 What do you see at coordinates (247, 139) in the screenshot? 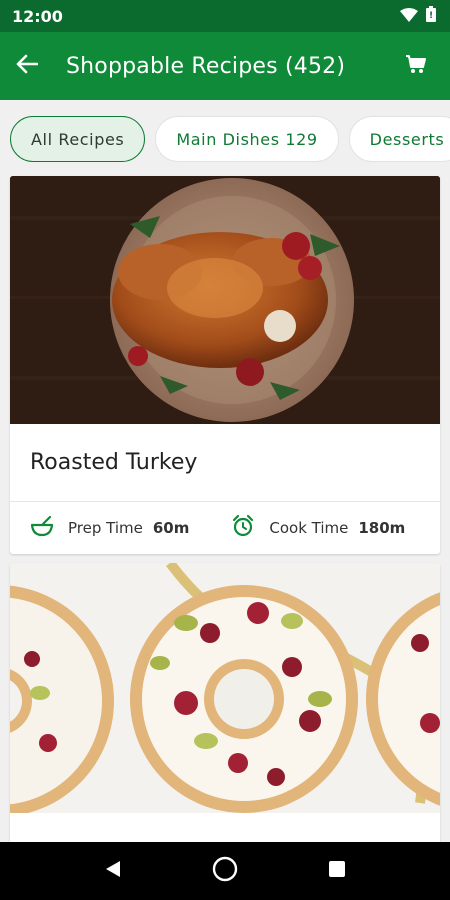
I see `chip-main-dishes: Main Dishes 129` at bounding box center [247, 139].